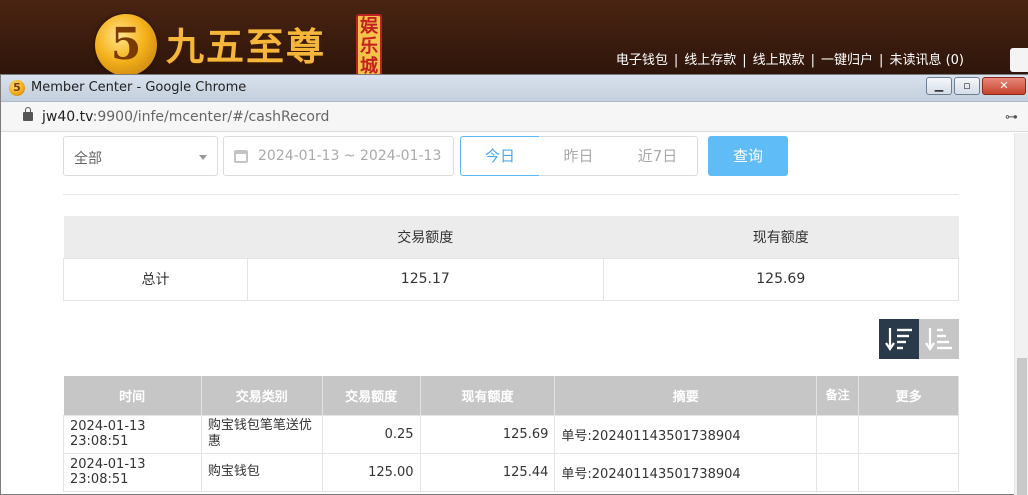  What do you see at coordinates (500, 156) in the screenshot?
I see `today-button: 今日` at bounding box center [500, 156].